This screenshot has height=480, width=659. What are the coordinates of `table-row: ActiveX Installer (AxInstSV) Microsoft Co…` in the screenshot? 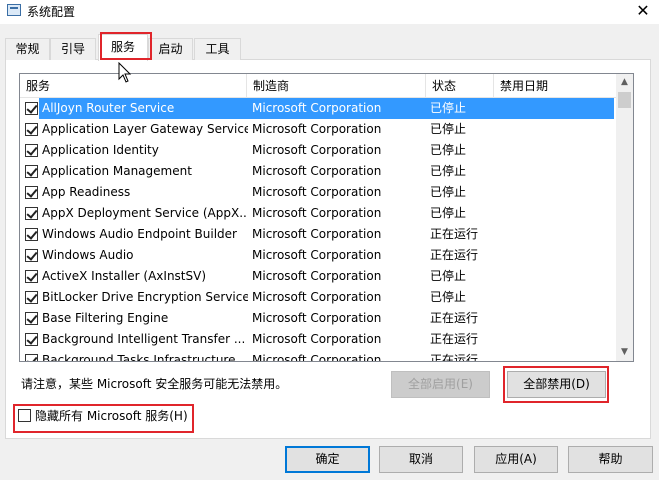 It's located at (318, 276).